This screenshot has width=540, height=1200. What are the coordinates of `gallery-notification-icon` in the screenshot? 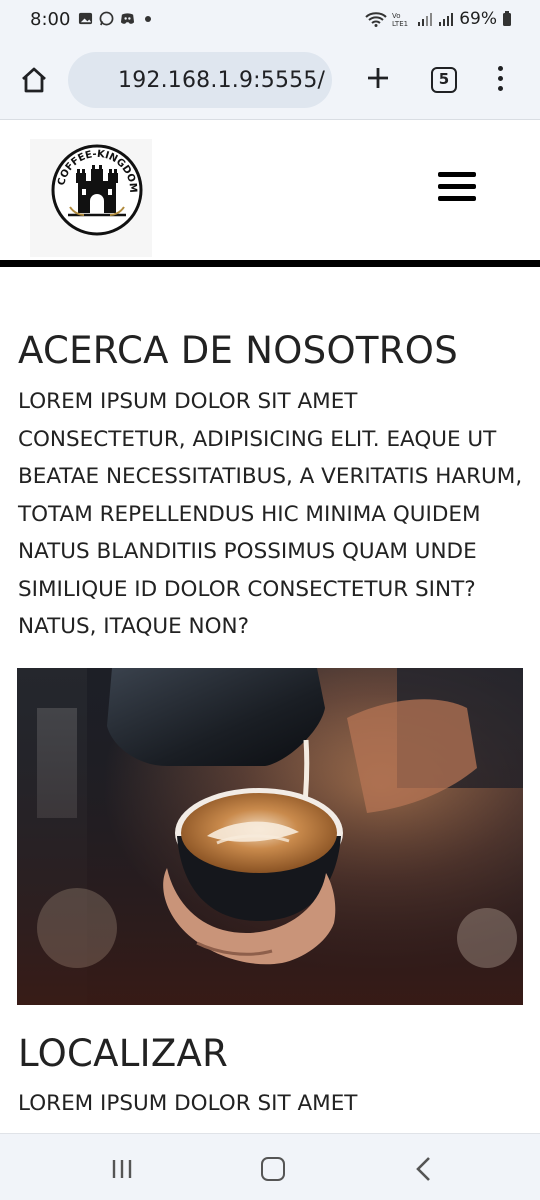 It's located at (85, 18).